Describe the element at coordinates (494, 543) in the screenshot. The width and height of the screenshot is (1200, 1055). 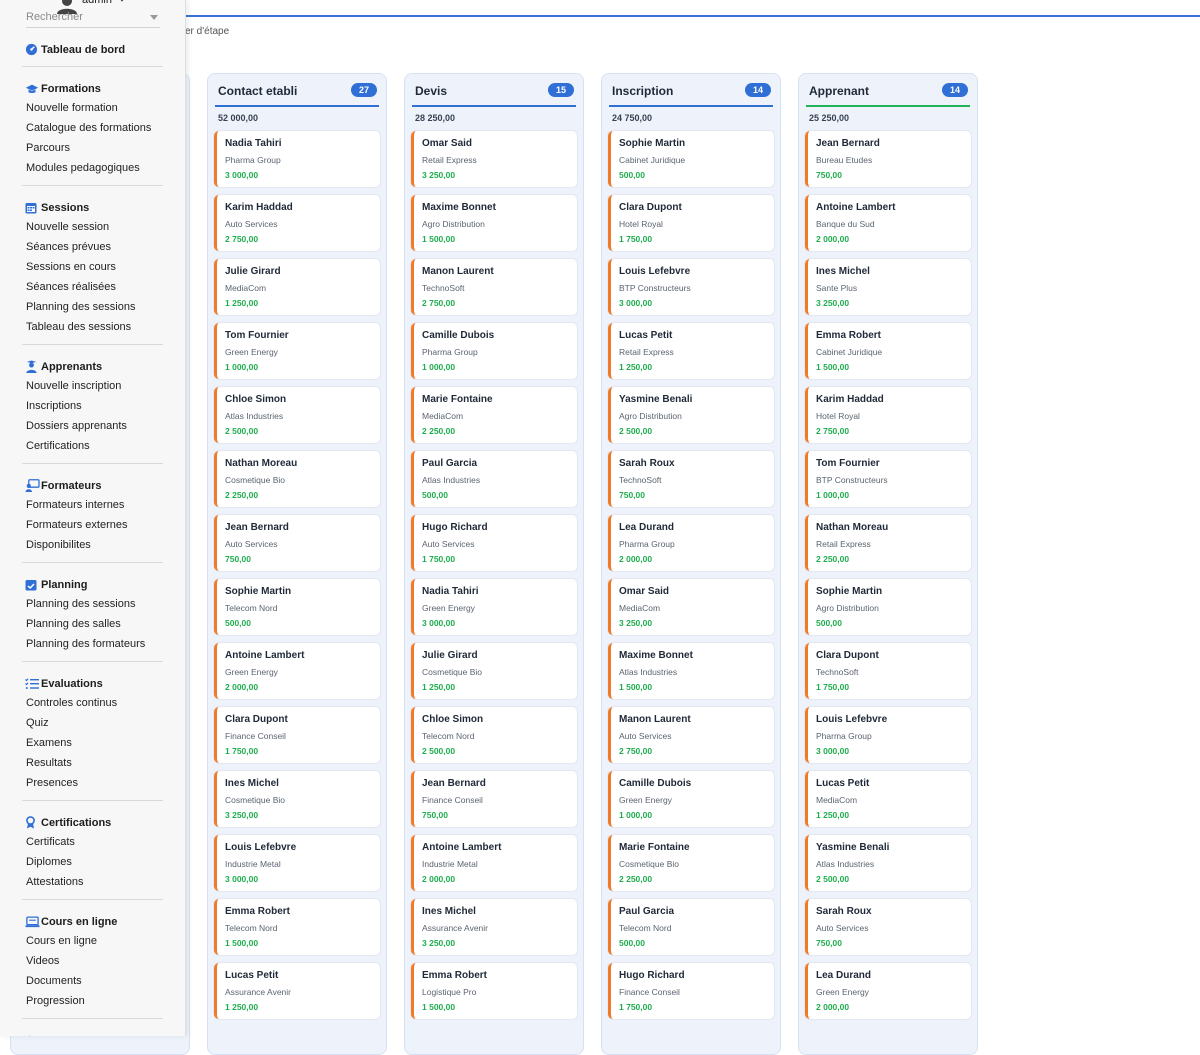
I see `deal-card: Hugo RichardAuto Services1 750,00` at that location.